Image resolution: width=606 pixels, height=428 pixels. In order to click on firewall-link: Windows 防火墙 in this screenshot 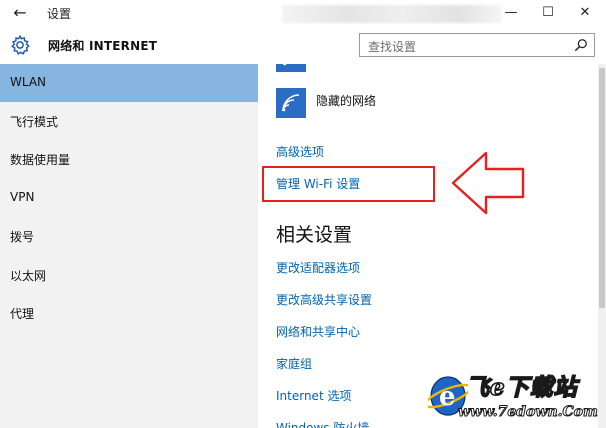, I will do `click(322, 423)`.